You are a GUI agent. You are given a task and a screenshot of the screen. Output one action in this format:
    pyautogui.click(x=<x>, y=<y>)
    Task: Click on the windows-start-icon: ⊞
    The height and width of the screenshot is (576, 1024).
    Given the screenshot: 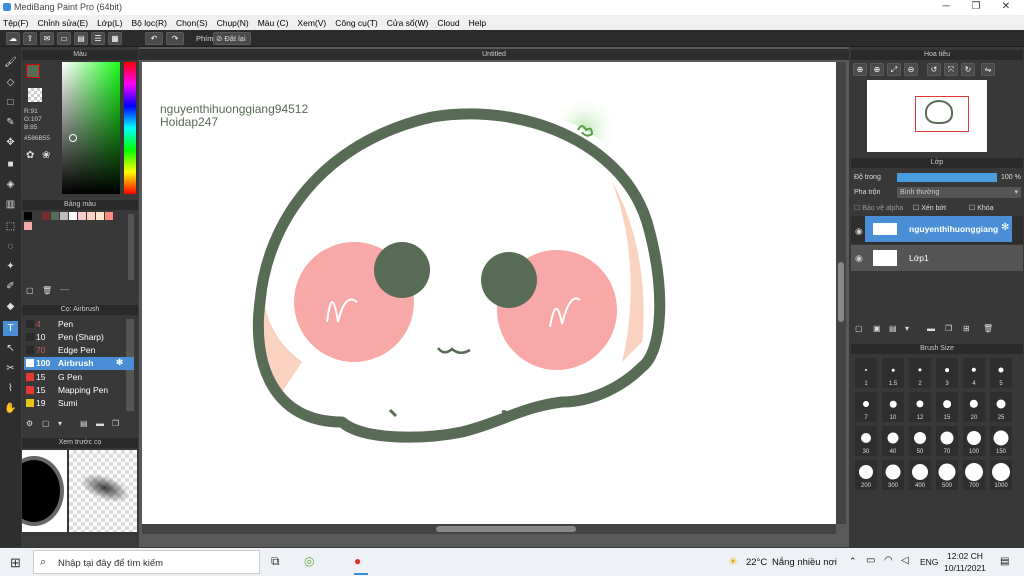 What is the action you would take?
    pyautogui.click(x=15, y=563)
    